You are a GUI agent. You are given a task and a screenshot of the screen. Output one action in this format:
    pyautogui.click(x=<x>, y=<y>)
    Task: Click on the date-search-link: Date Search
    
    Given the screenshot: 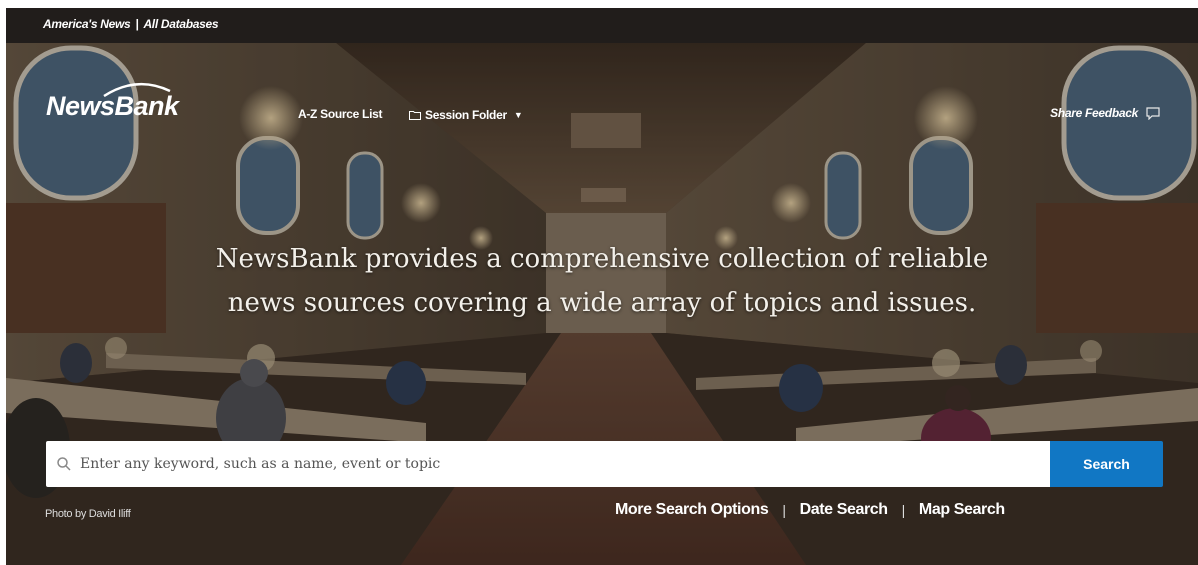 What is the action you would take?
    pyautogui.click(x=844, y=510)
    